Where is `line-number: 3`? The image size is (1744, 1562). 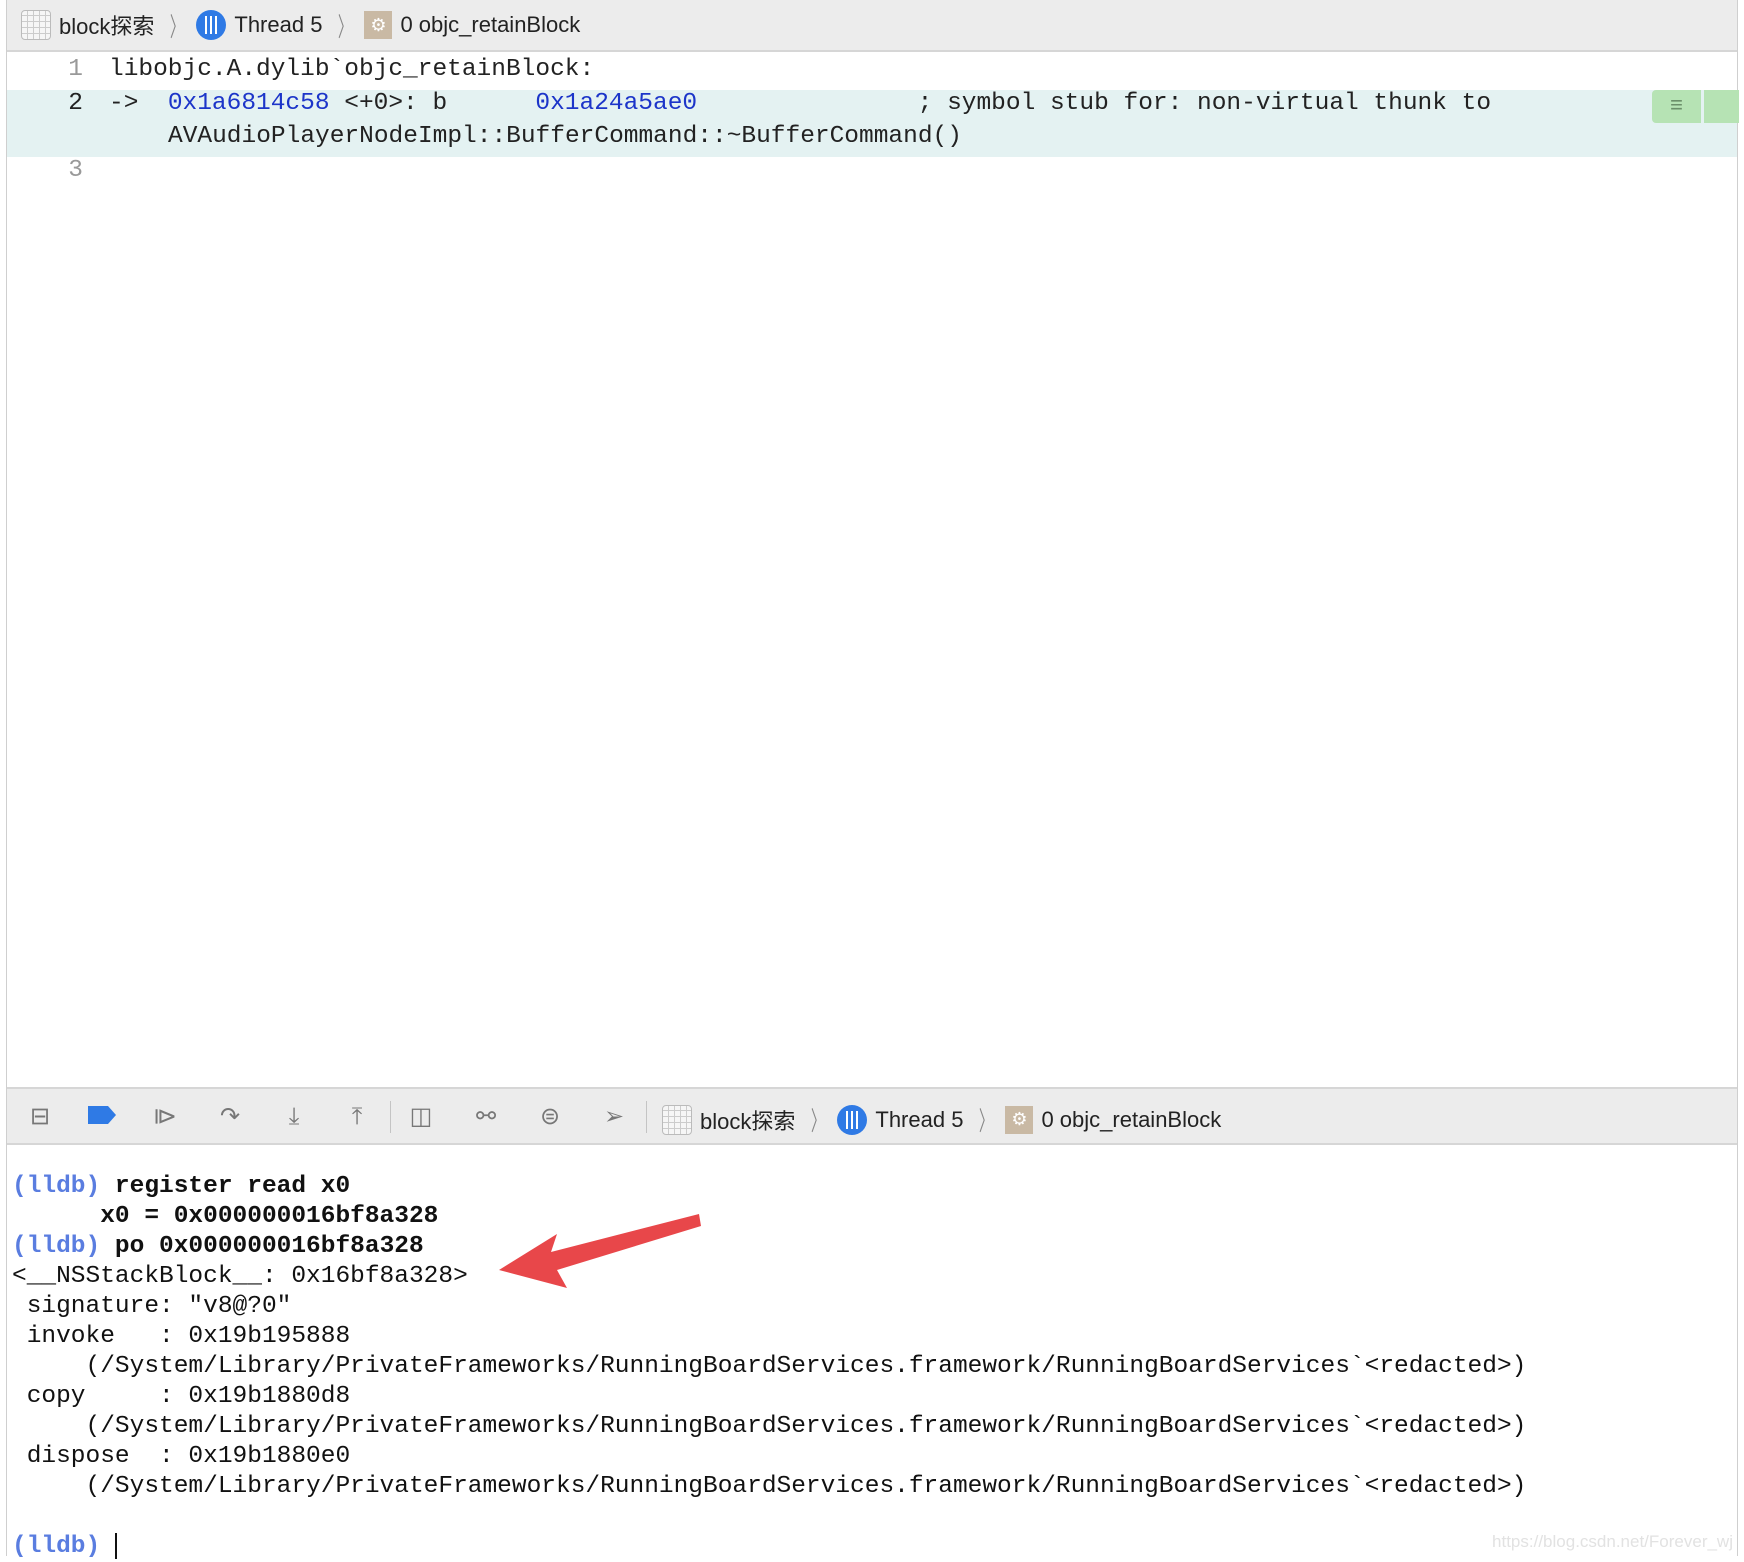 line-number: 3 is located at coordinates (75, 170).